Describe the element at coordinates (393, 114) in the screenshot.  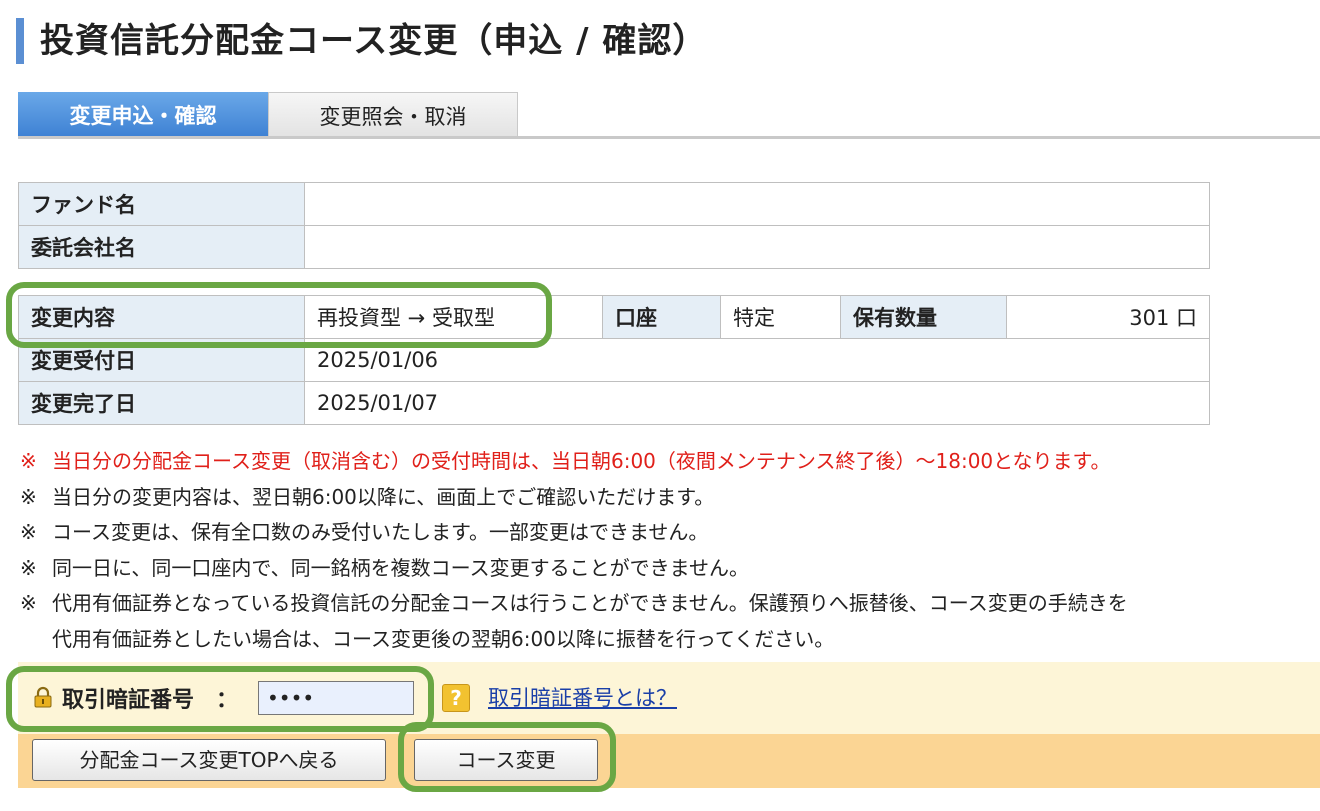
I see `tab-change-inquiry-cancel: 変更照会・取消` at that location.